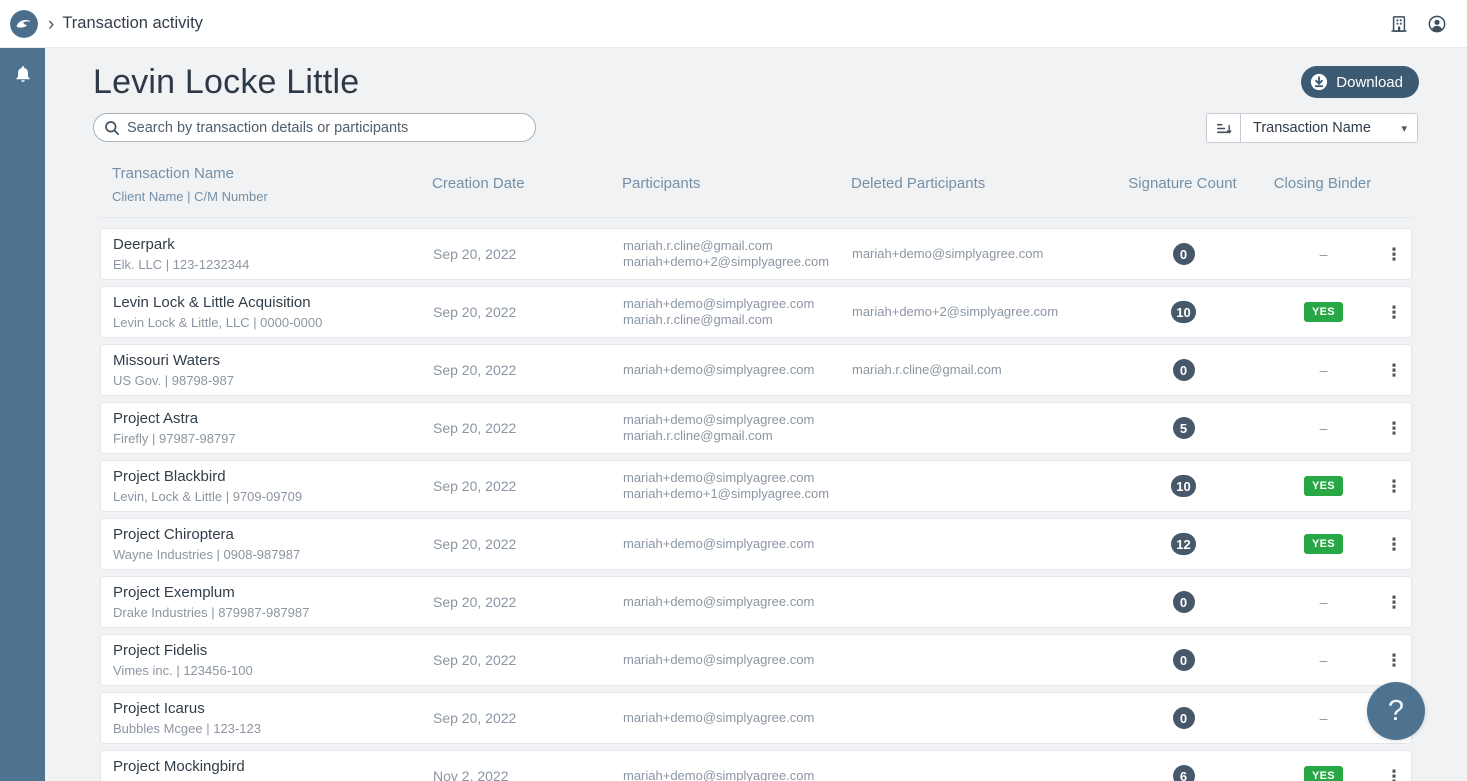 This screenshot has height=781, width=1467. I want to click on participant-email: mariah+demo+2@simplyagree.com, so click(726, 261).